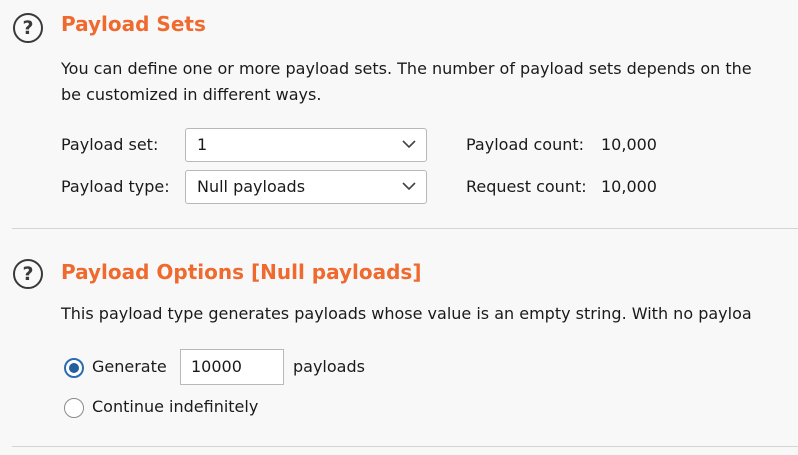 The height and width of the screenshot is (455, 798). Describe the element at coordinates (629, 186) in the screenshot. I see `request-count-value: 10,000` at that location.